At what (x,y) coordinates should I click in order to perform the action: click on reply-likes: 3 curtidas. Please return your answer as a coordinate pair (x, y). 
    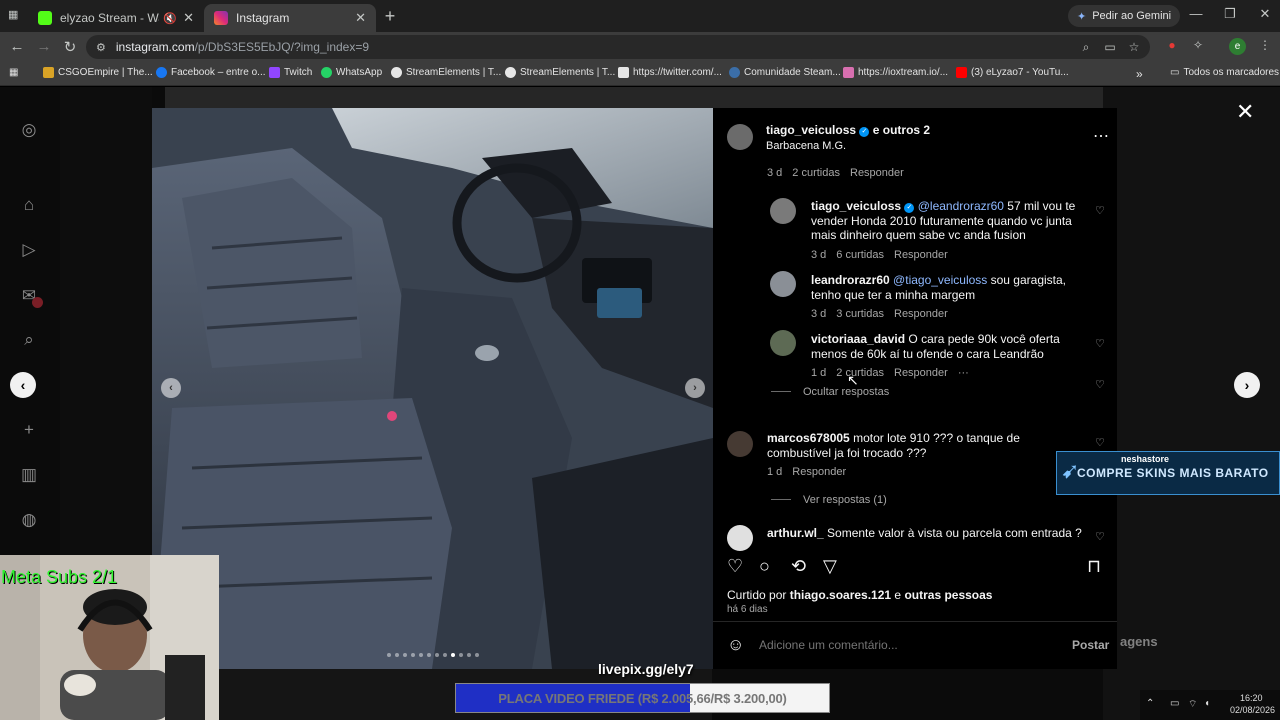
    Looking at the image, I should click on (860, 314).